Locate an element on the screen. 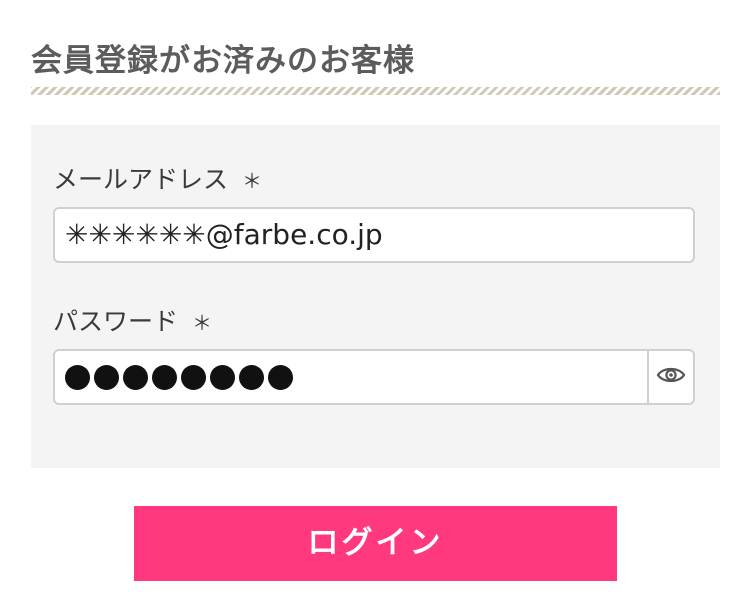 The width and height of the screenshot is (750, 606). password-field is located at coordinates (374, 377).